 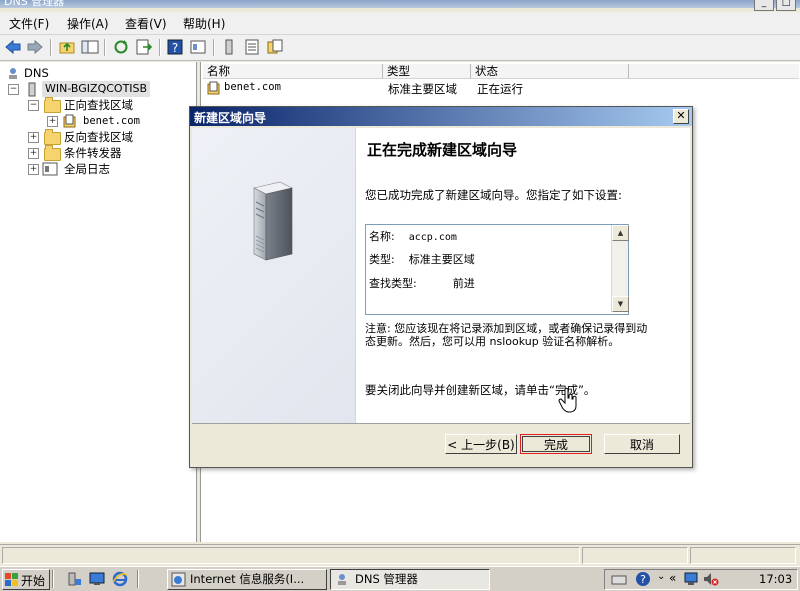 What do you see at coordinates (67, 47) in the screenshot?
I see `up-folder-icon` at bounding box center [67, 47].